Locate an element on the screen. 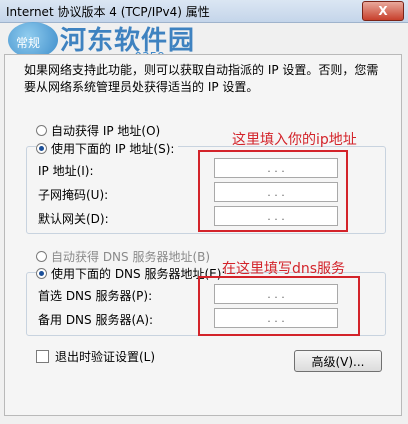 The image size is (408, 424). checkbox-icon is located at coordinates (42, 356).